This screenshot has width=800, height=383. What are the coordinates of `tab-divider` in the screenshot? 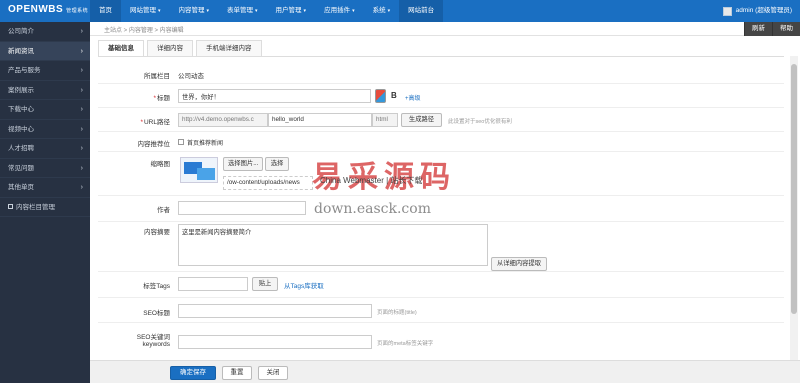 It's located at (441, 56).